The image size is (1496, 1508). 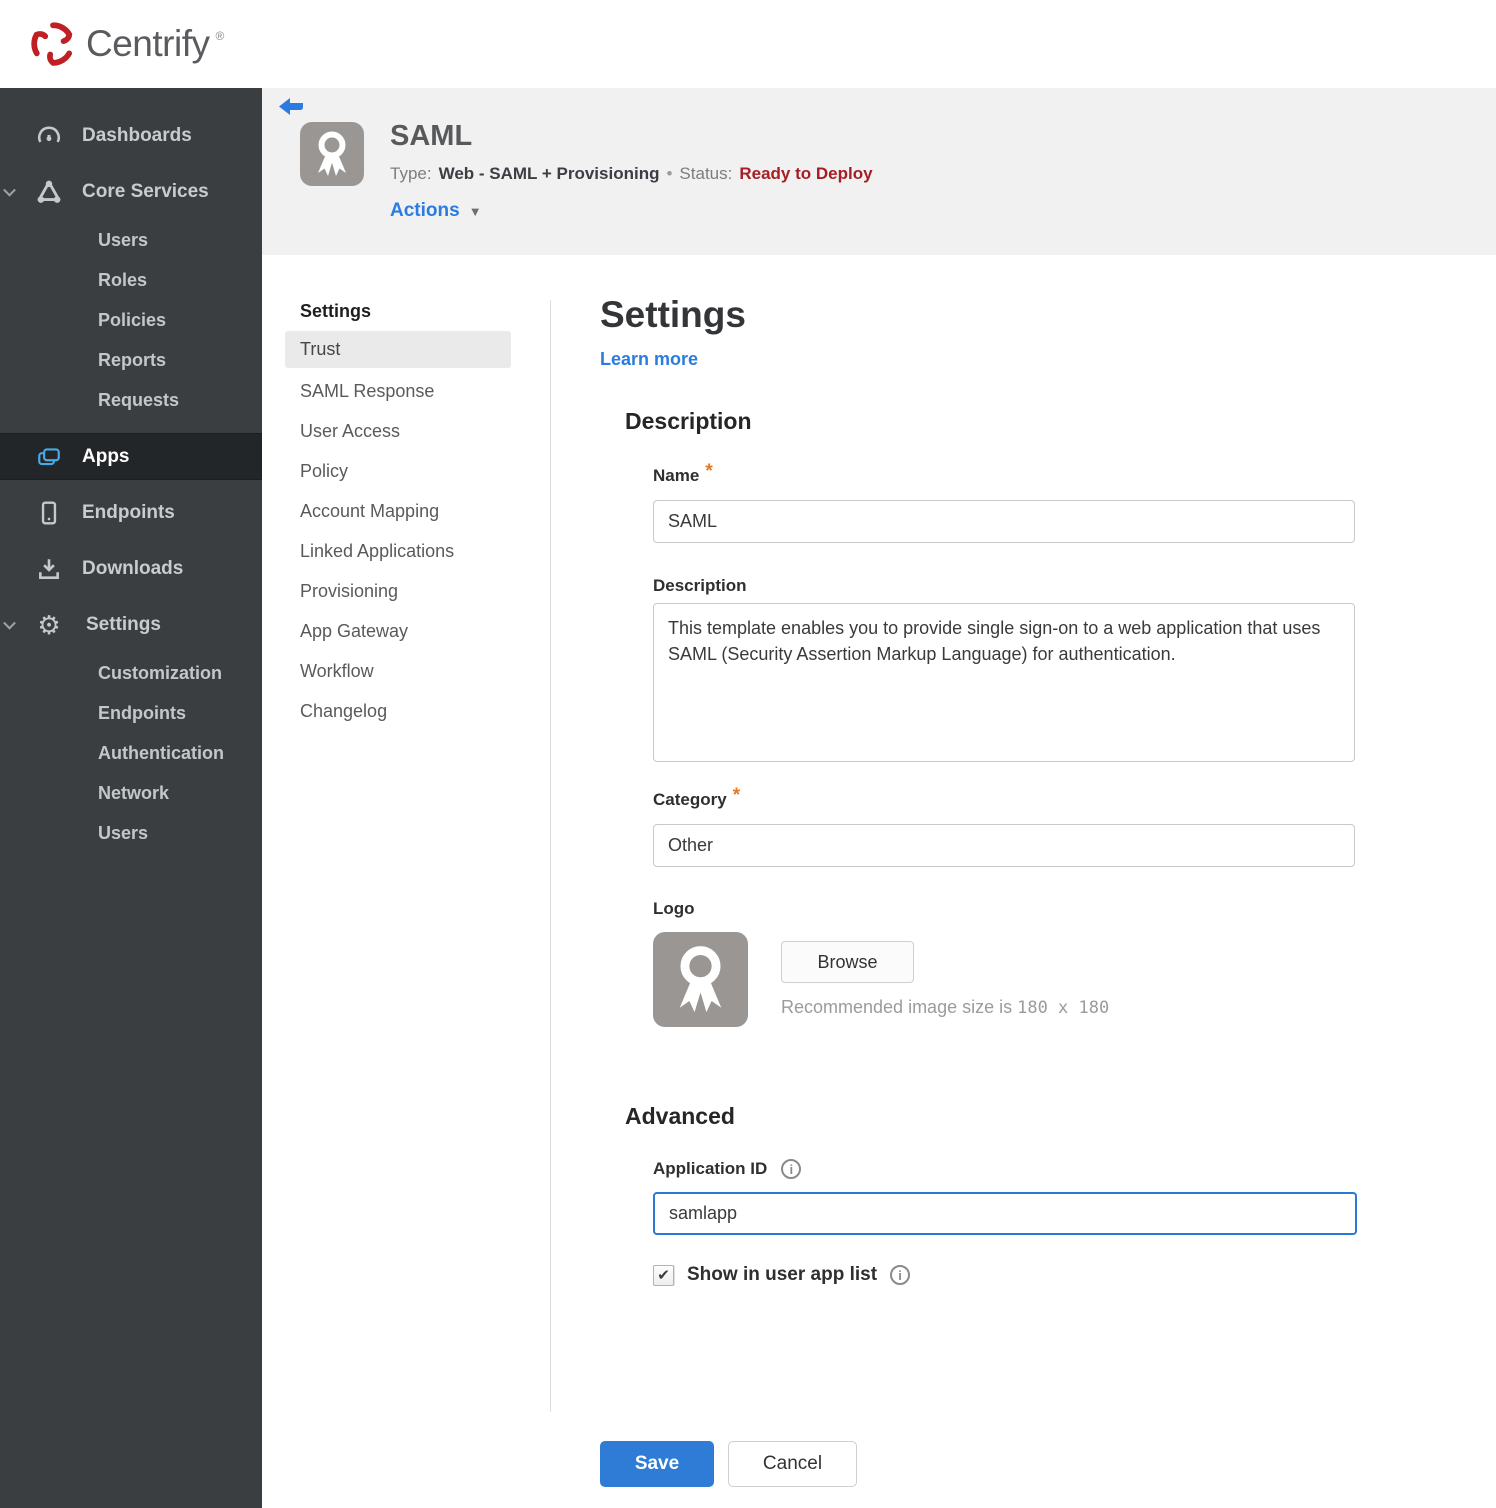 I want to click on sidebar-item-label: Core Services, so click(x=145, y=191).